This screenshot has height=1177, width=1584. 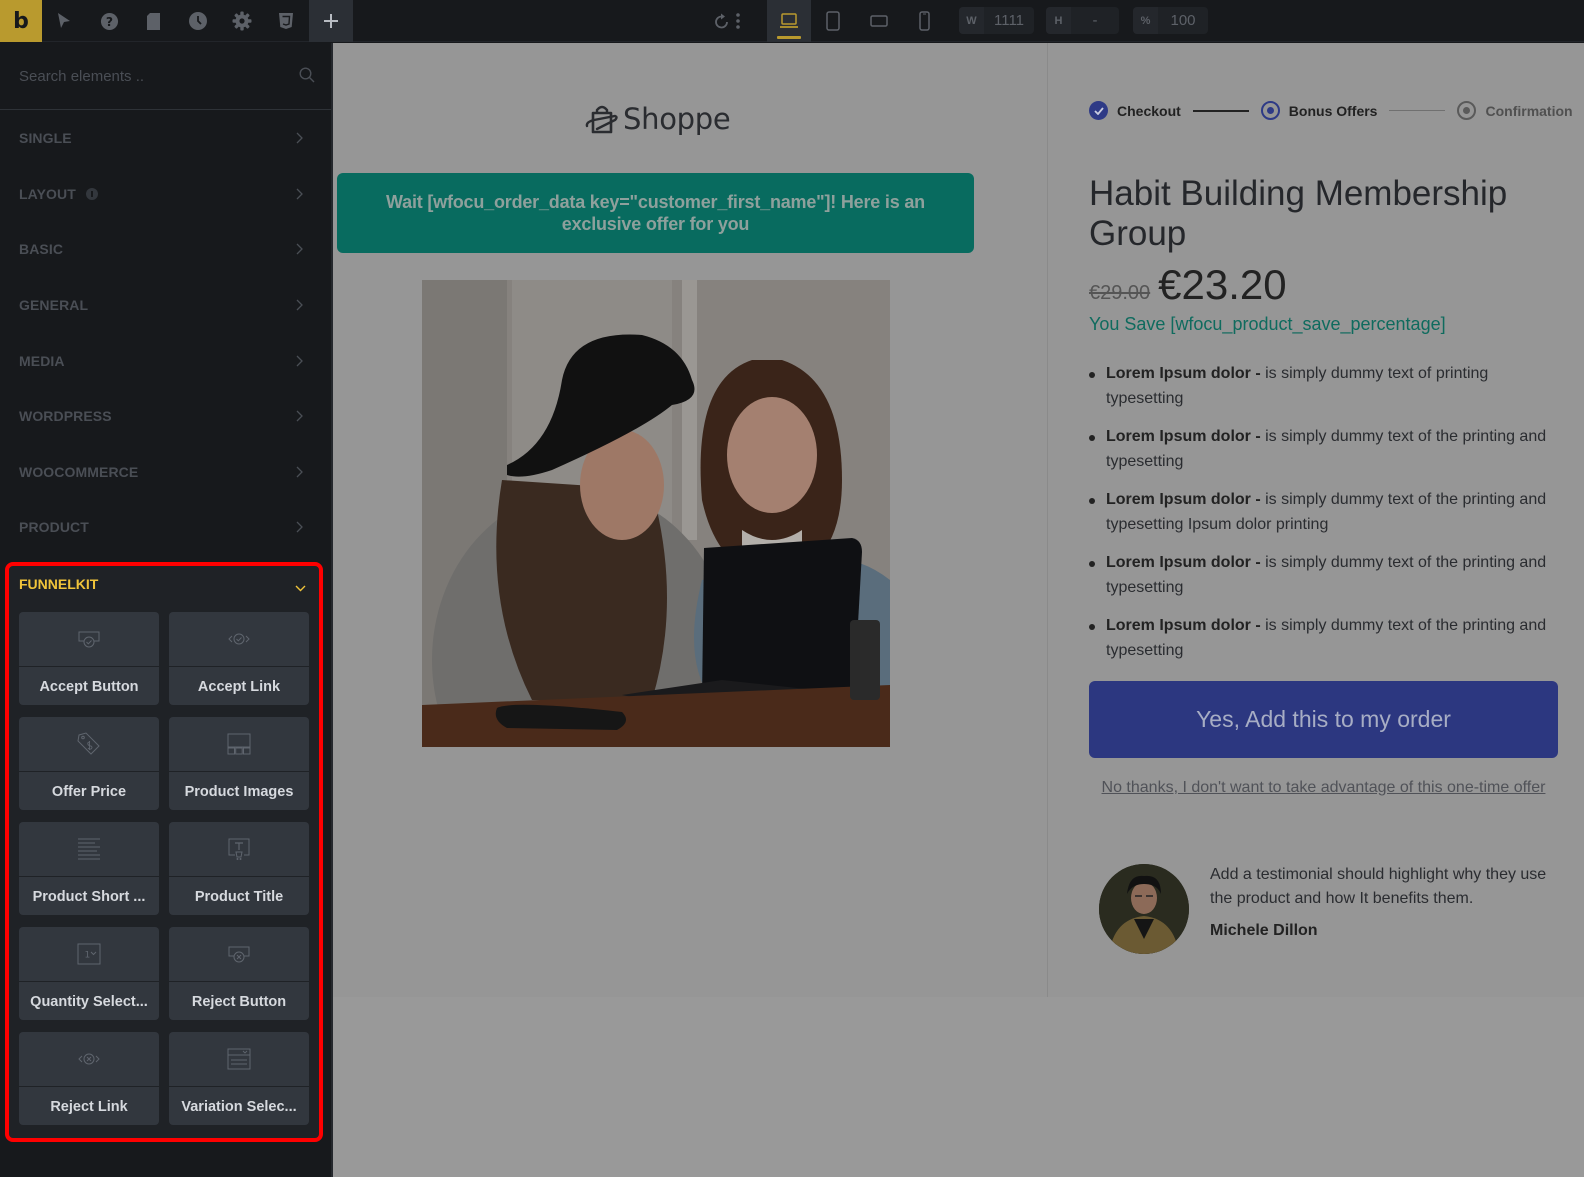 I want to click on category-label: GENERAL, so click(x=54, y=305).